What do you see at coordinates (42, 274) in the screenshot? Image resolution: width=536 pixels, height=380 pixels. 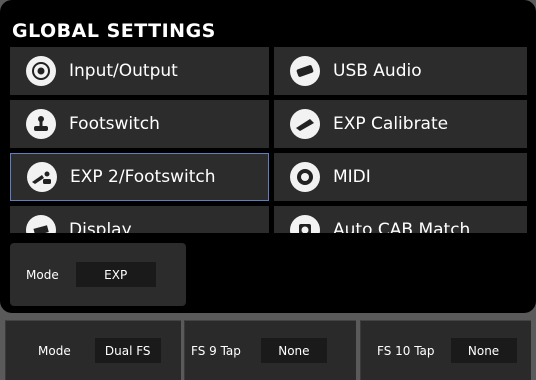 I see `mode-label: Mode` at bounding box center [42, 274].